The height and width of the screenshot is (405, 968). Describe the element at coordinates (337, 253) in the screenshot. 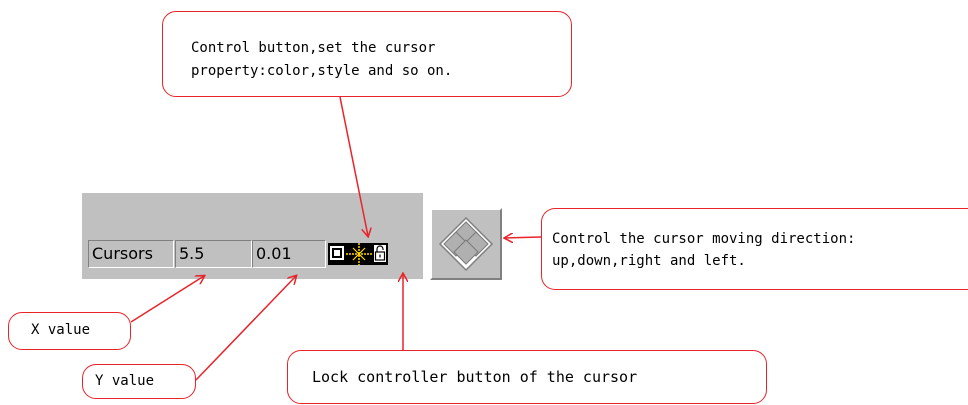

I see `square-style-icon` at that location.